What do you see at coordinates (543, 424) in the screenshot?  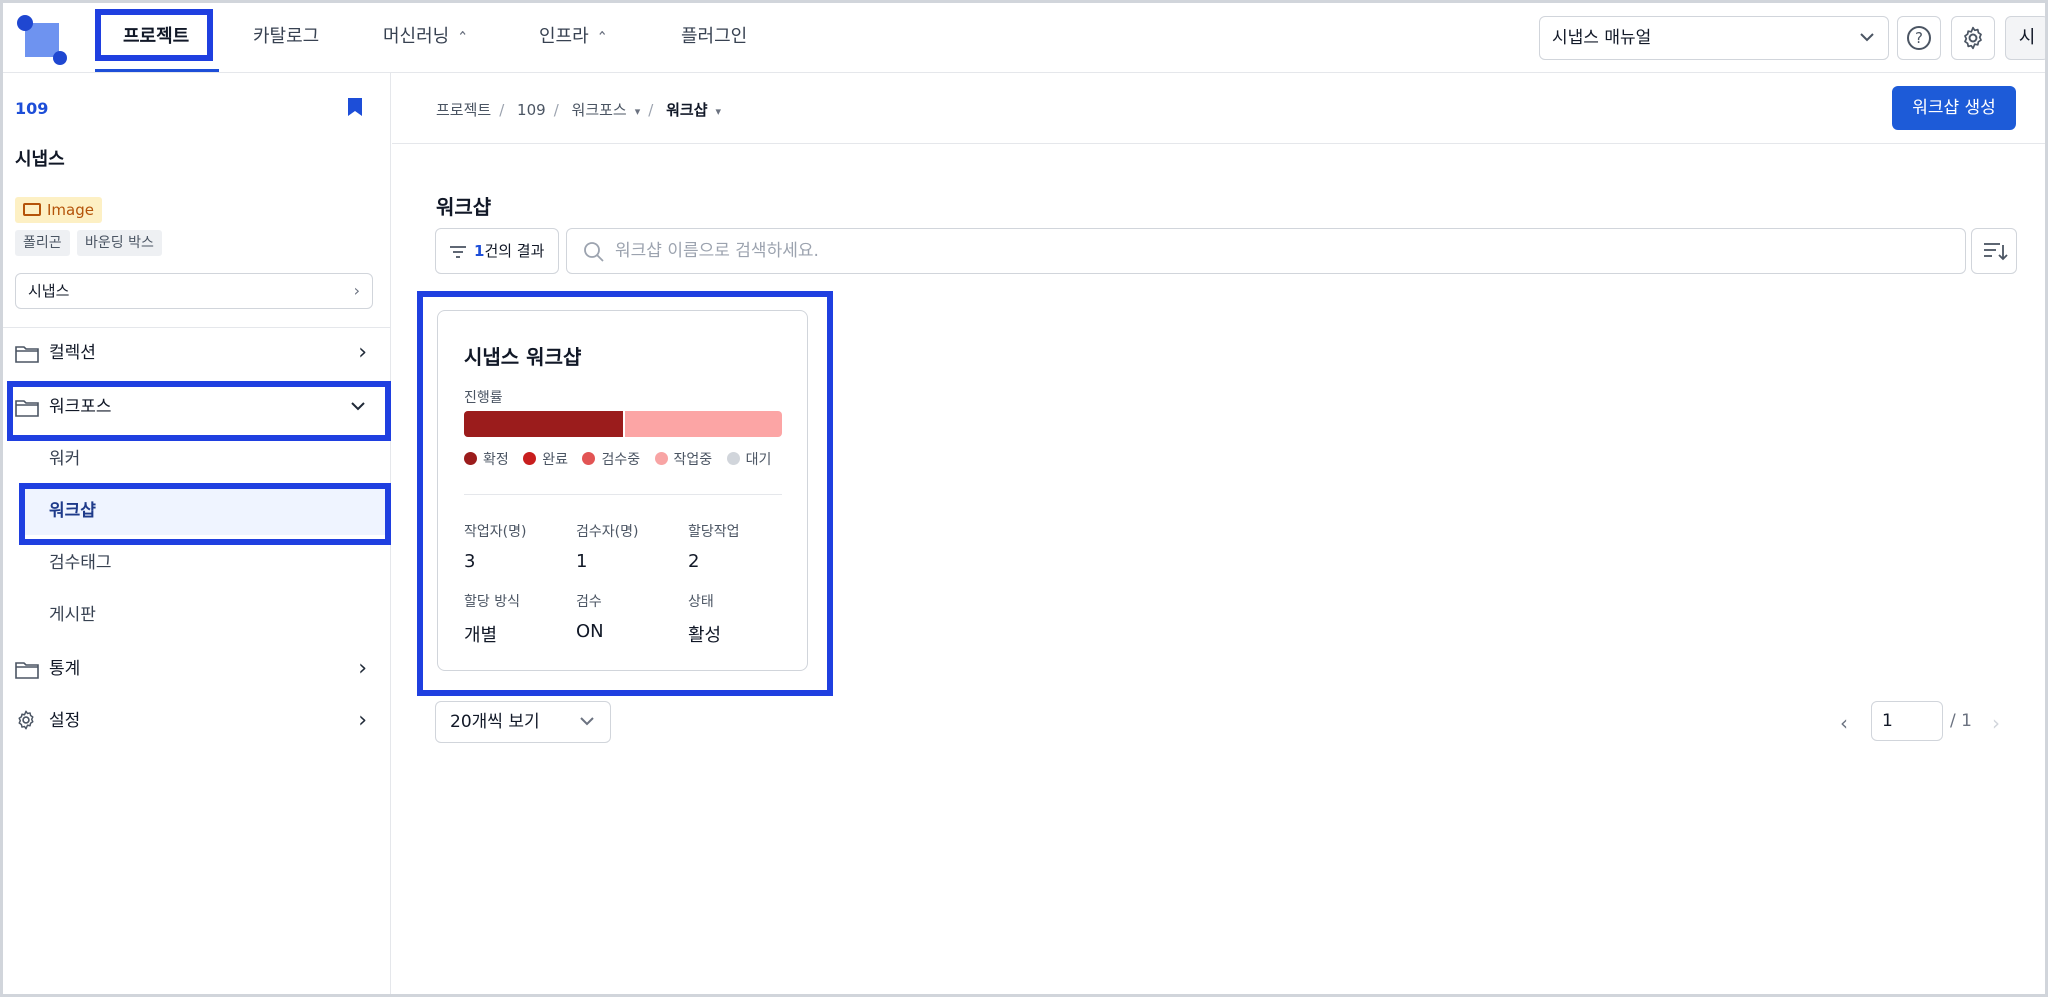 I see `progress-confirmed-segment` at bounding box center [543, 424].